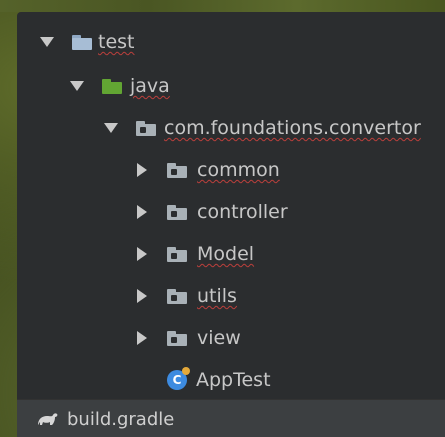 The width and height of the screenshot is (445, 437). I want to click on tree-node-view: view, so click(189, 338).